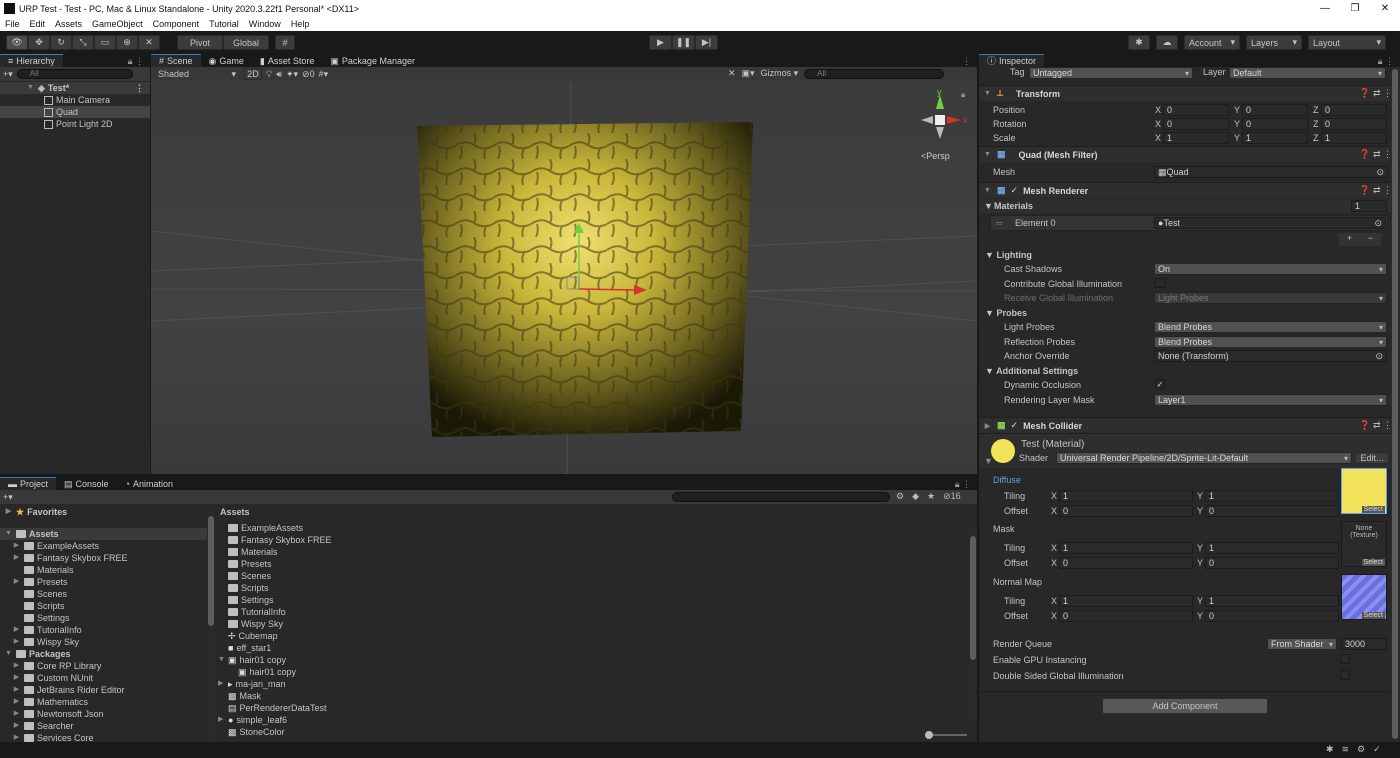 This screenshot has height=758, width=1400. Describe the element at coordinates (74, 74) in the screenshot. I see `hierarchy-search-input: All` at that location.